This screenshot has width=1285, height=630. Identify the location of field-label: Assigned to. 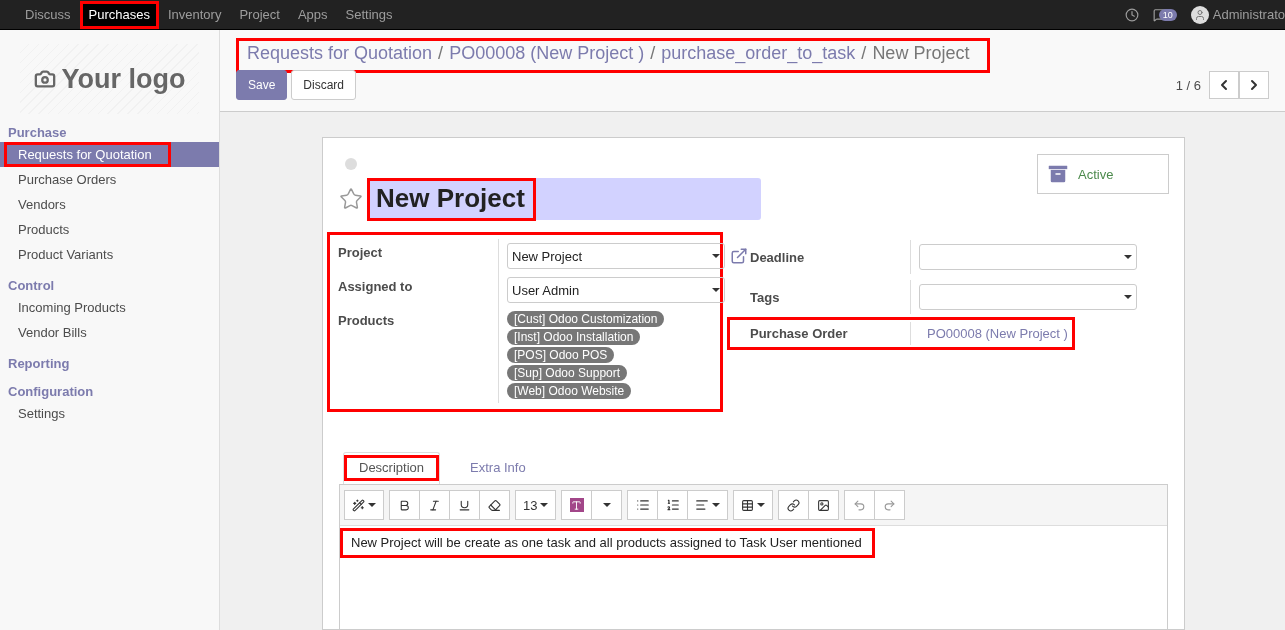
(376, 287).